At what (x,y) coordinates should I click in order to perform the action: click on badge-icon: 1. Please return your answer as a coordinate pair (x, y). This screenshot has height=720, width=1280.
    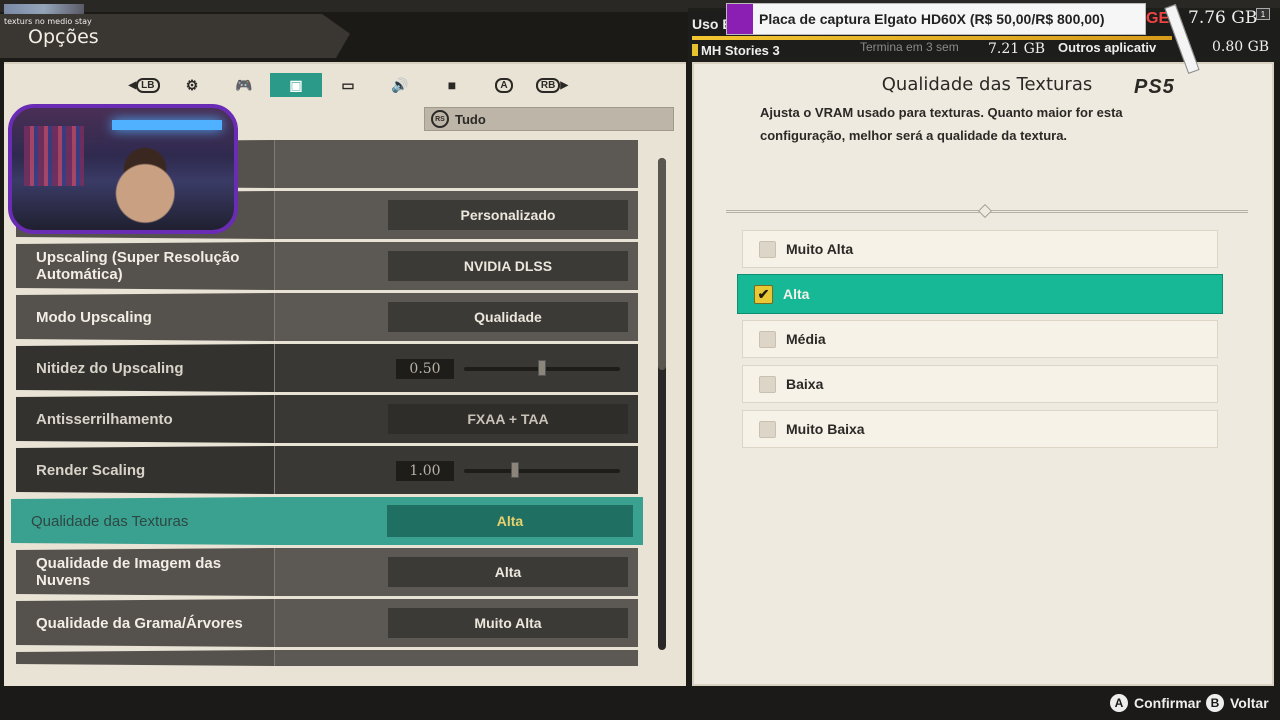
    Looking at the image, I should click on (1263, 14).